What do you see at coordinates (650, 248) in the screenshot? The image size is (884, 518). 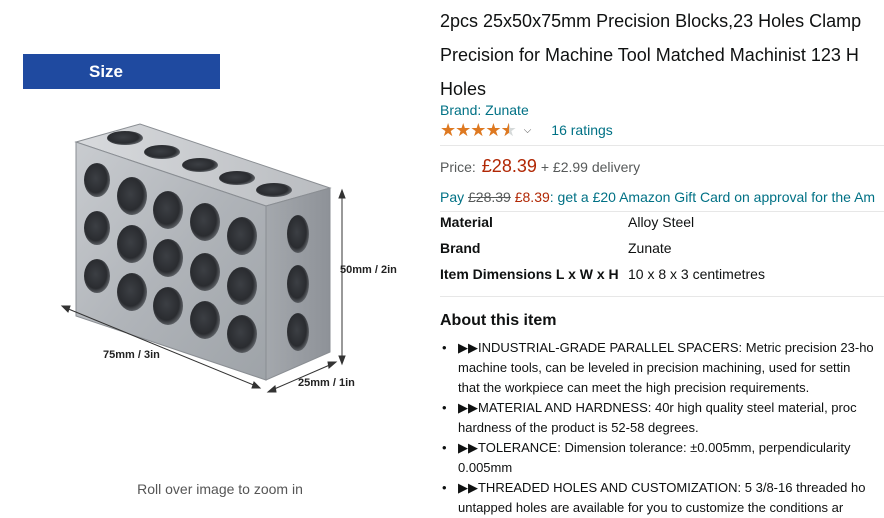 I see `spec-value: Zunate` at bounding box center [650, 248].